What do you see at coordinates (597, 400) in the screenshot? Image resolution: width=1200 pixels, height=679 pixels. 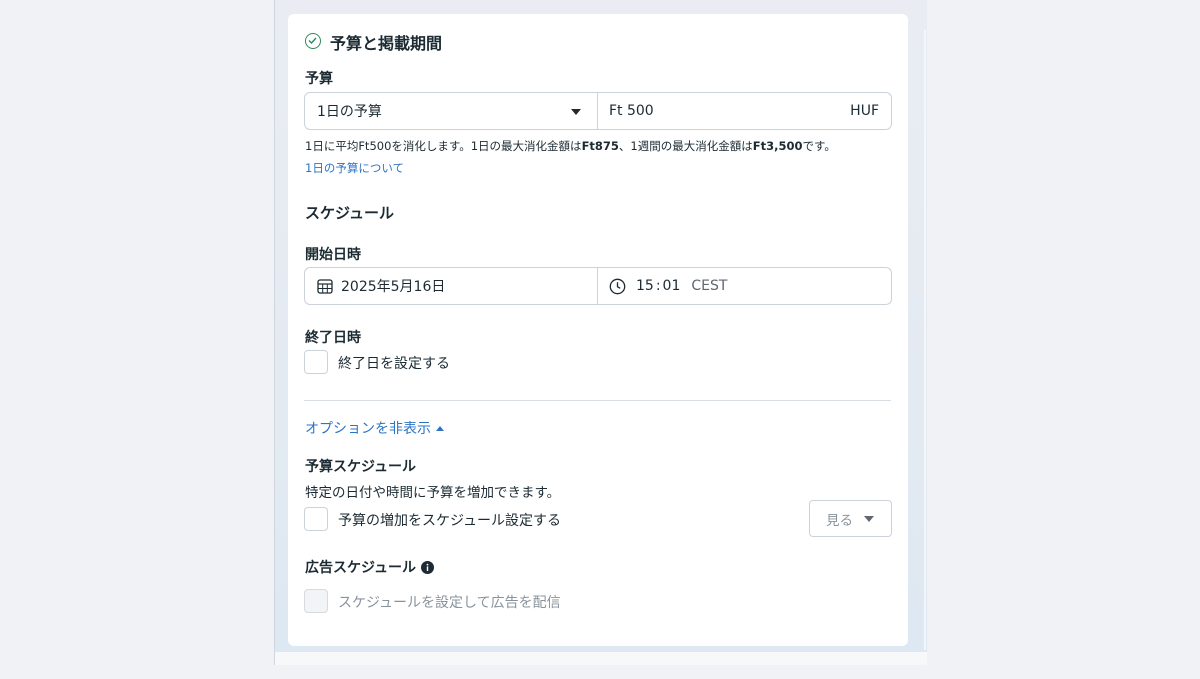 I see `divider` at bounding box center [597, 400].